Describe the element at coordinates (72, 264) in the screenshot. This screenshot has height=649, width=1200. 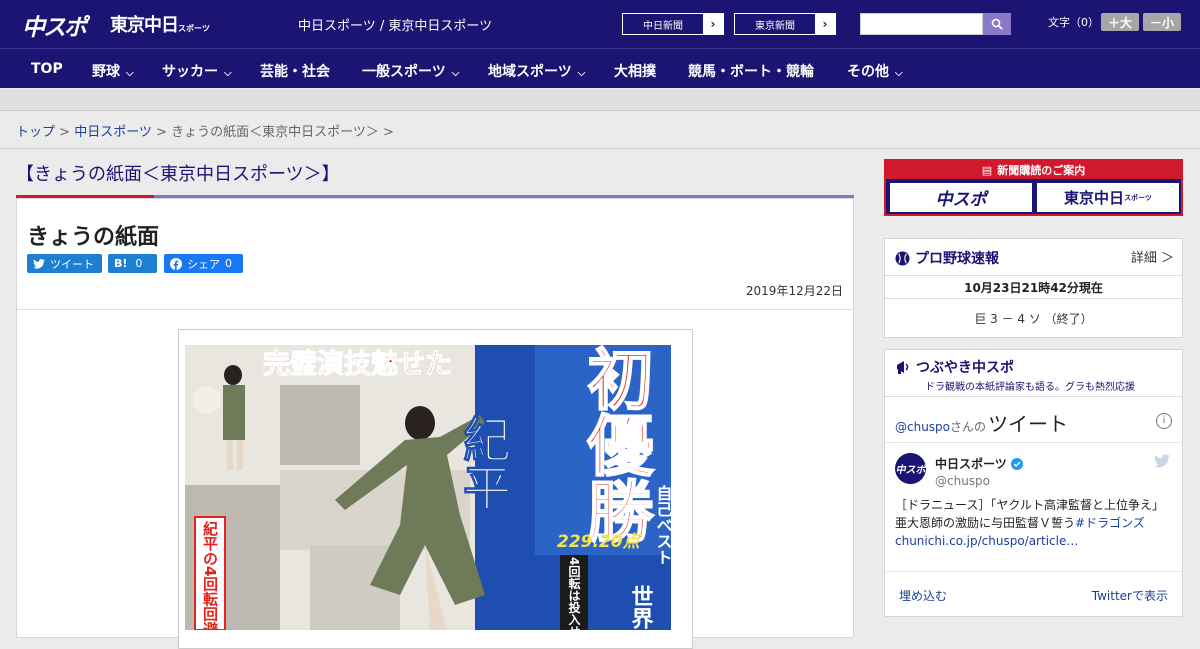
I see `tweet-label: ツイート` at that location.